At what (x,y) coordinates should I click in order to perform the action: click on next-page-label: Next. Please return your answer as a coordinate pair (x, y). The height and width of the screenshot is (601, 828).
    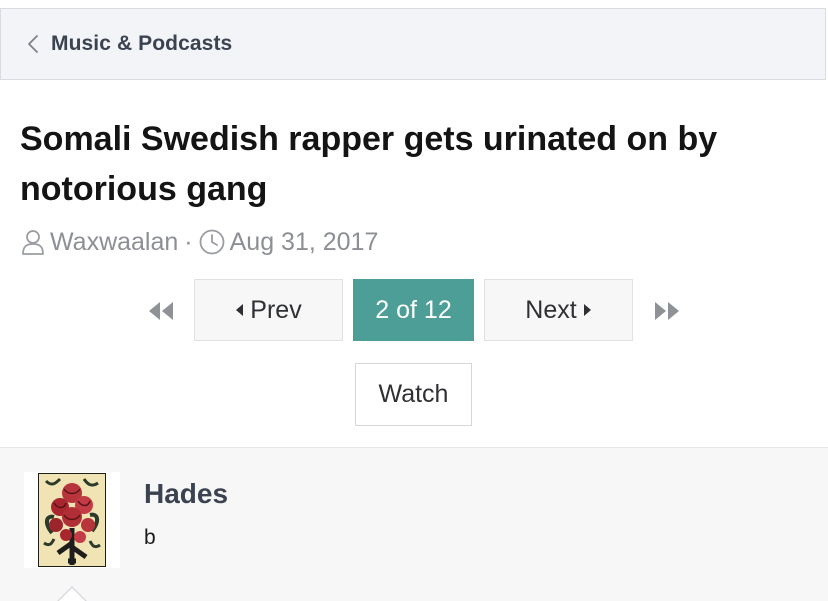
    Looking at the image, I should click on (551, 309).